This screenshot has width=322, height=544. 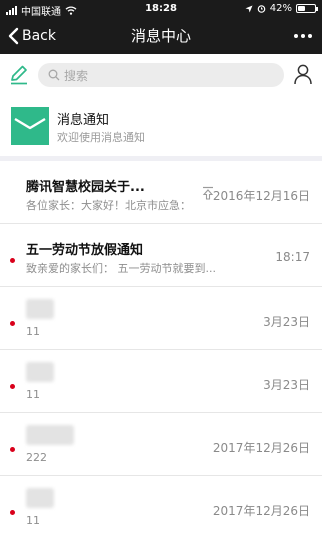 What do you see at coordinates (85, 250) in the screenshot?
I see `message-title: 五一劳动节放假通知` at bounding box center [85, 250].